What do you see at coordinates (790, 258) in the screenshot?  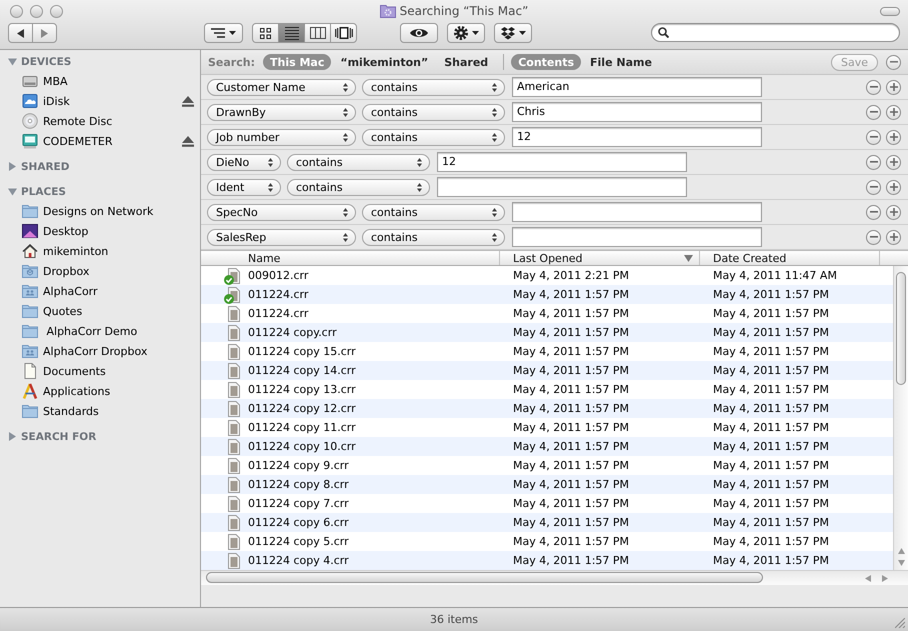 I see `column-header: Date Created` at bounding box center [790, 258].